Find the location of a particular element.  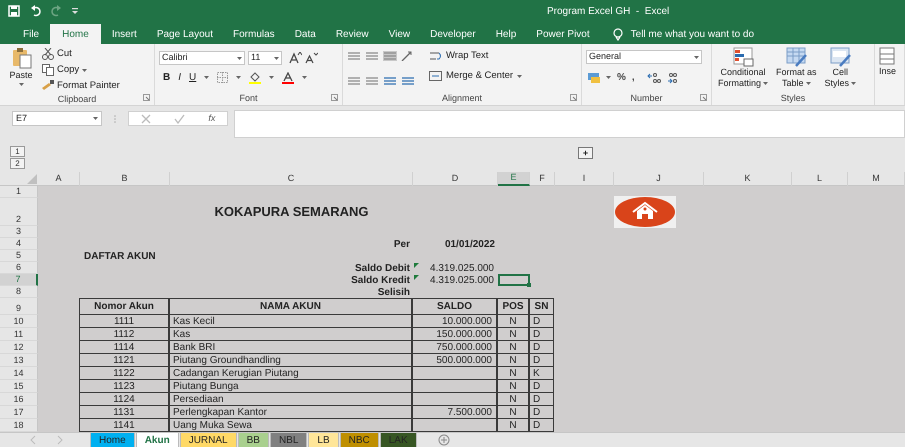

row-header: 2 is located at coordinates (19, 212).